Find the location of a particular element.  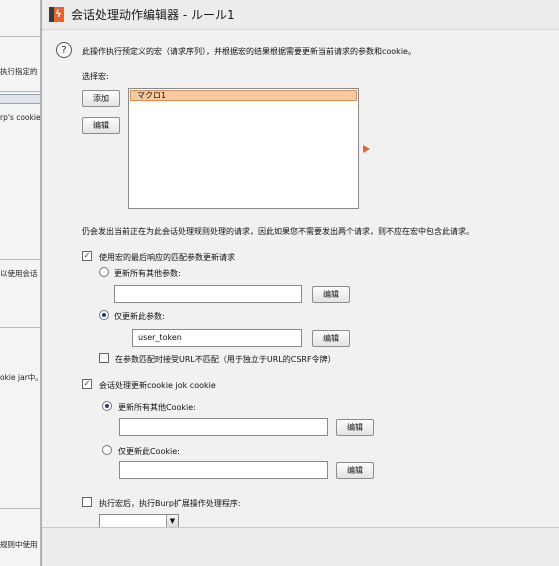

edit-macro-button: 编辑 is located at coordinates (101, 125).